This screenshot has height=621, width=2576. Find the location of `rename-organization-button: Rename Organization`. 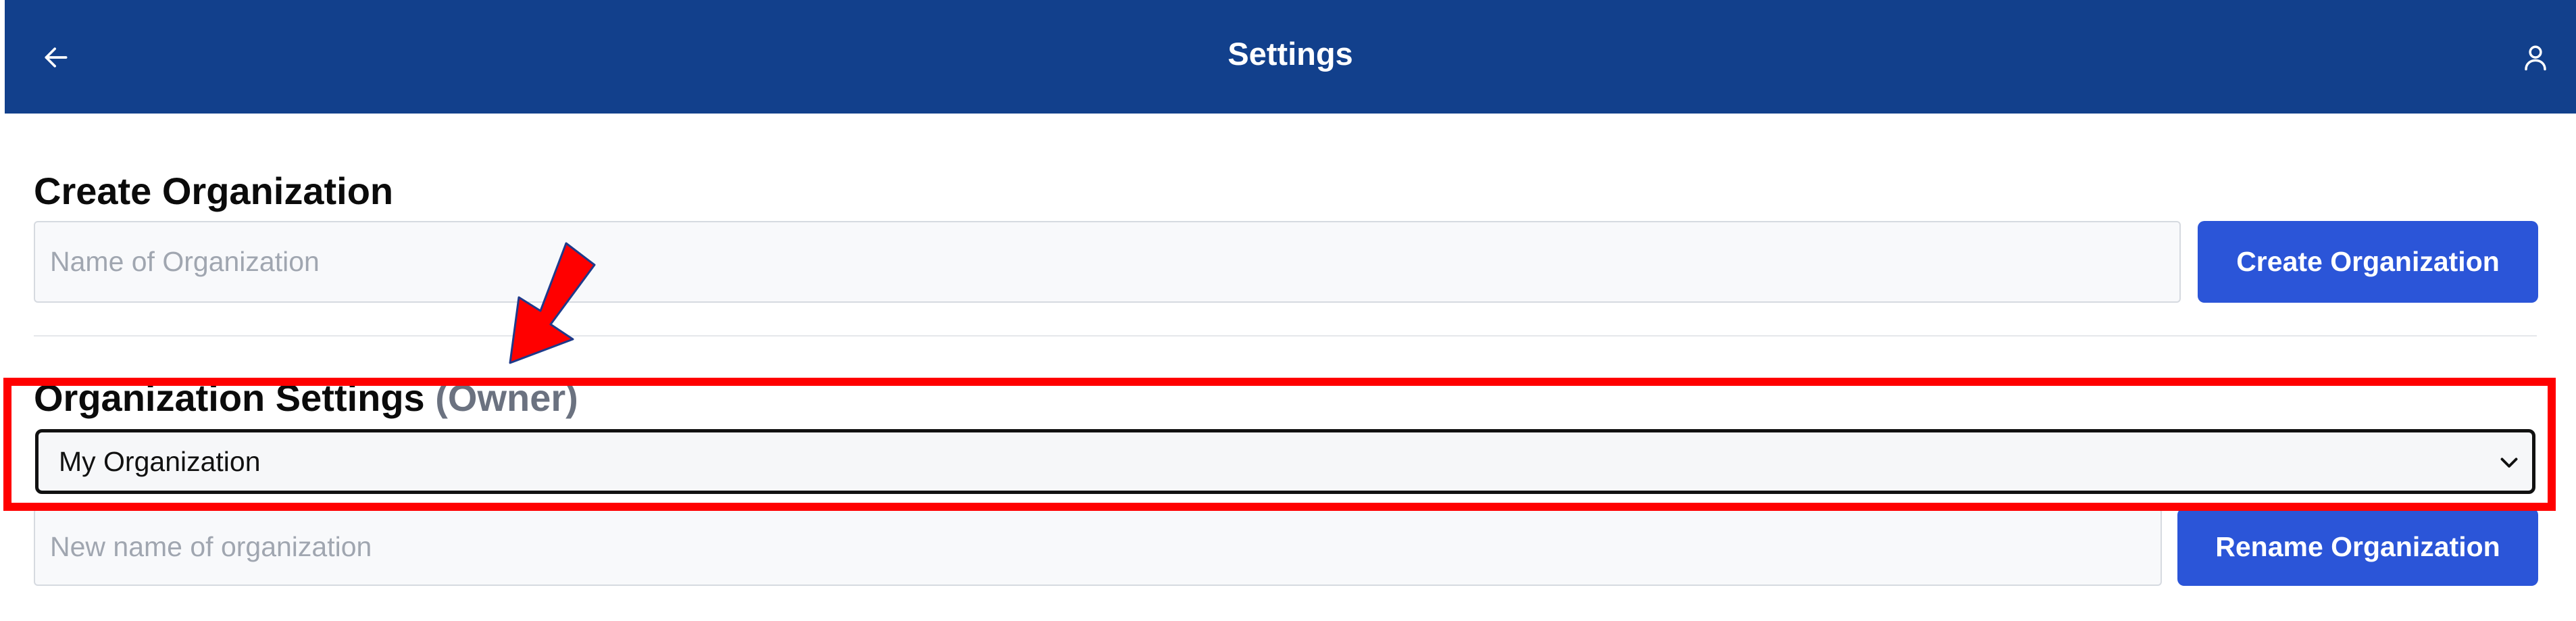

rename-organization-button: Rename Organization is located at coordinates (2357, 547).